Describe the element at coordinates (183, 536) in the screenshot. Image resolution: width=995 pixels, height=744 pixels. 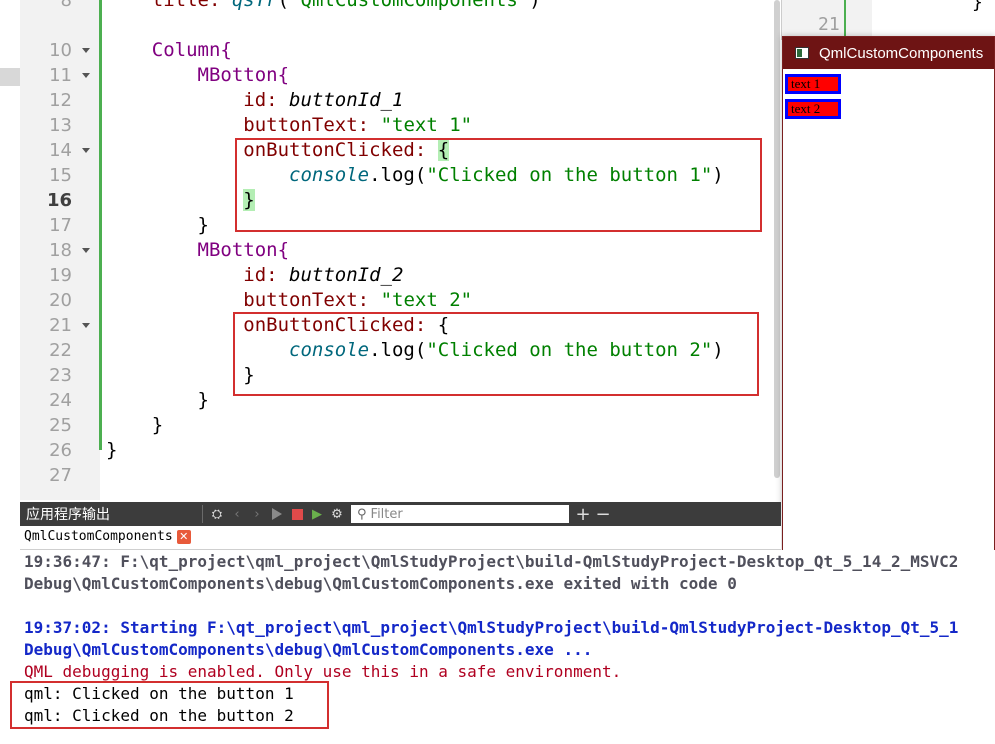
I see `close-tab-icon: ✕` at that location.